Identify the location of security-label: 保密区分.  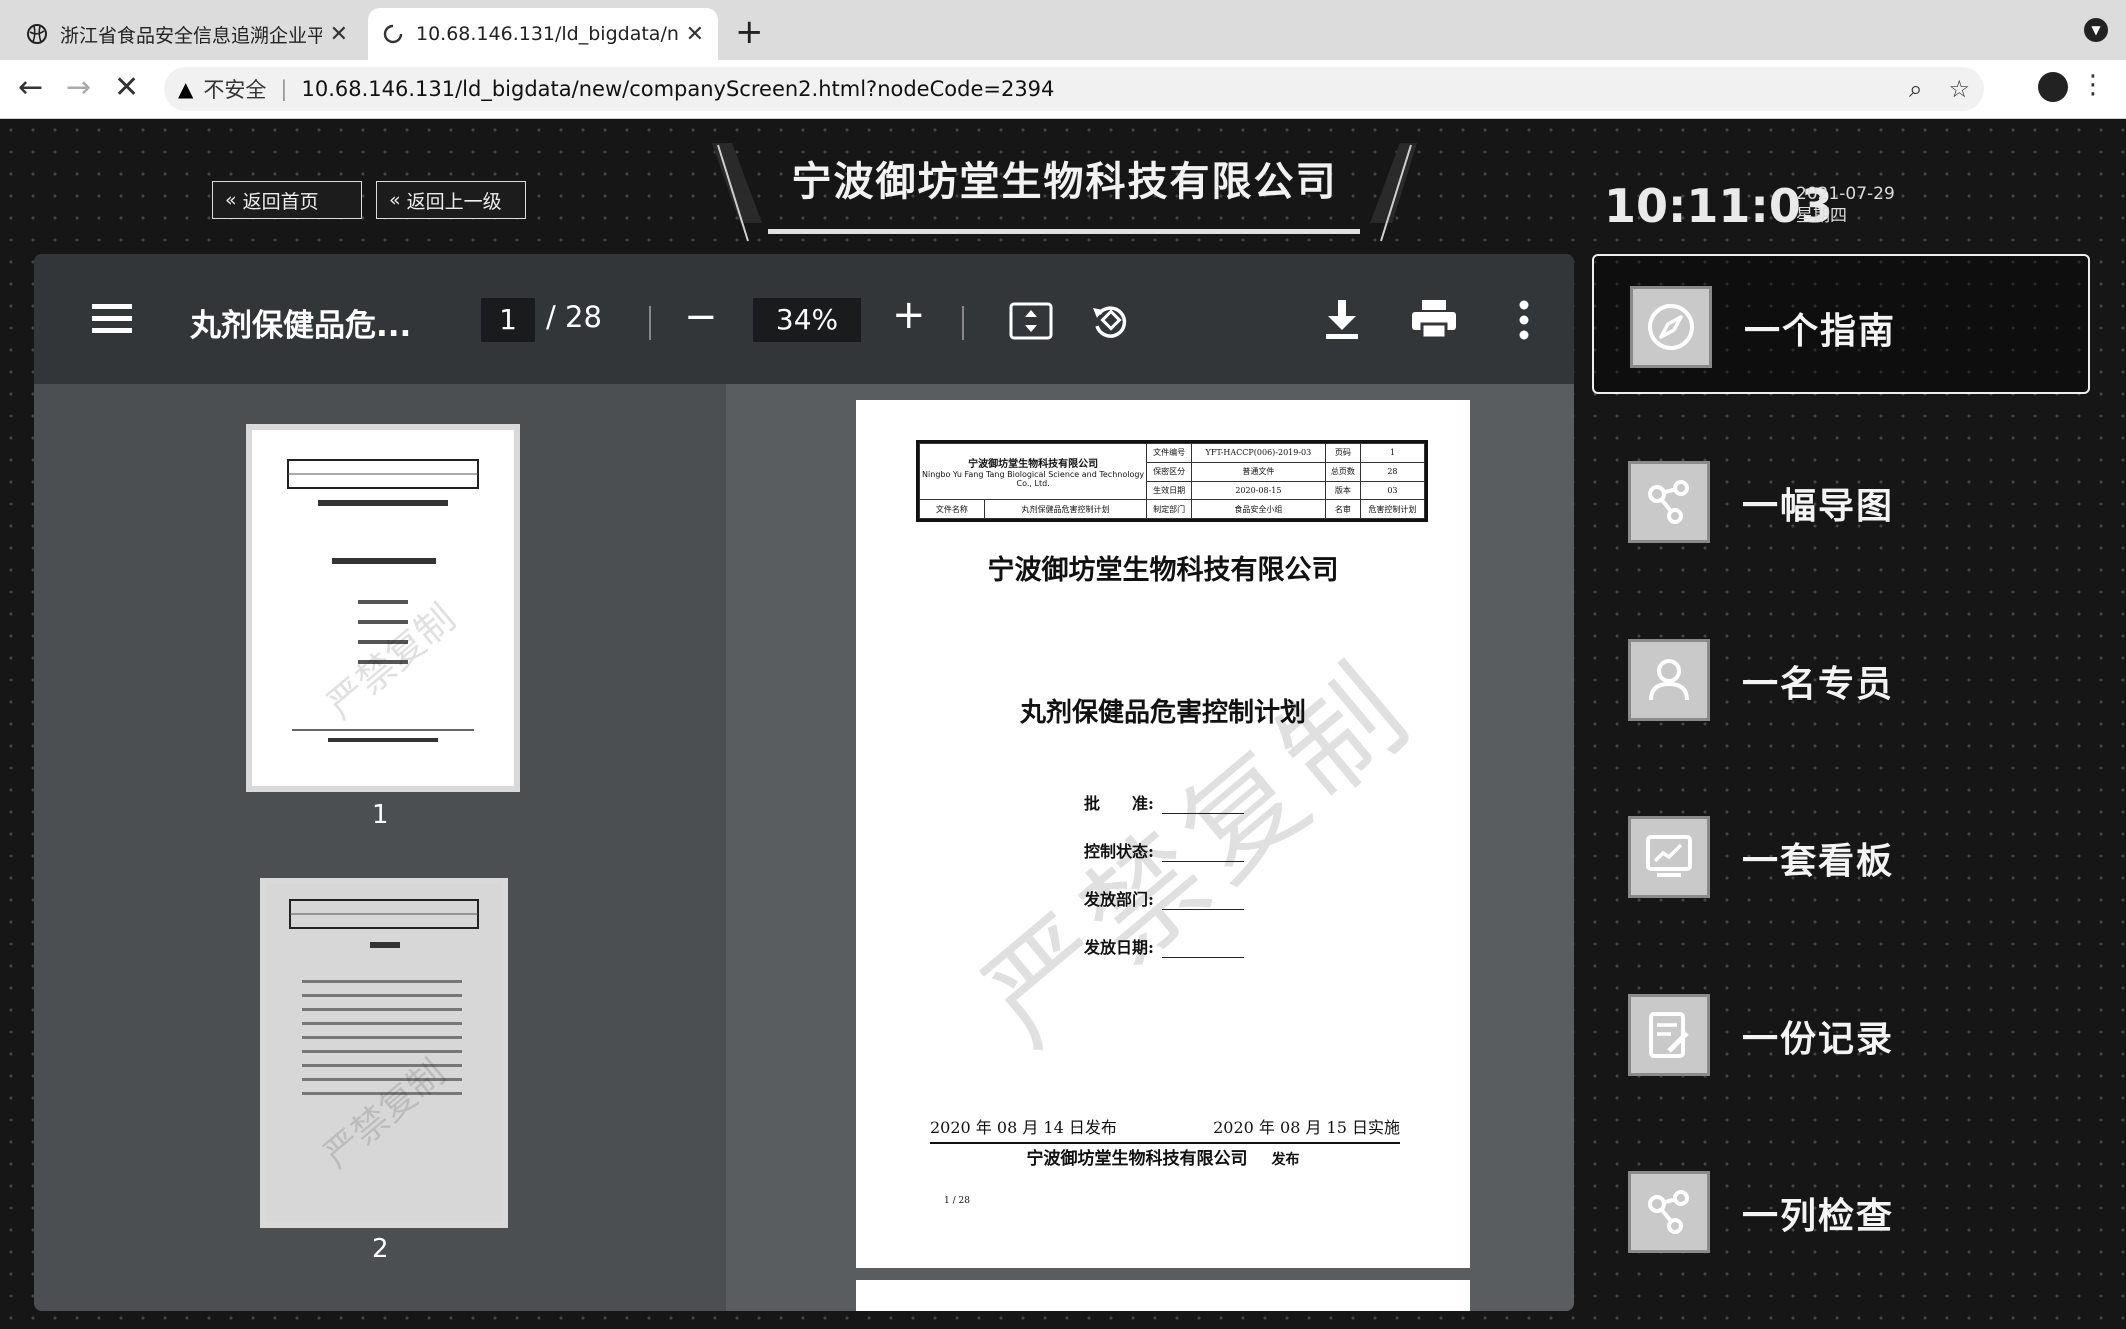
(1169, 471).